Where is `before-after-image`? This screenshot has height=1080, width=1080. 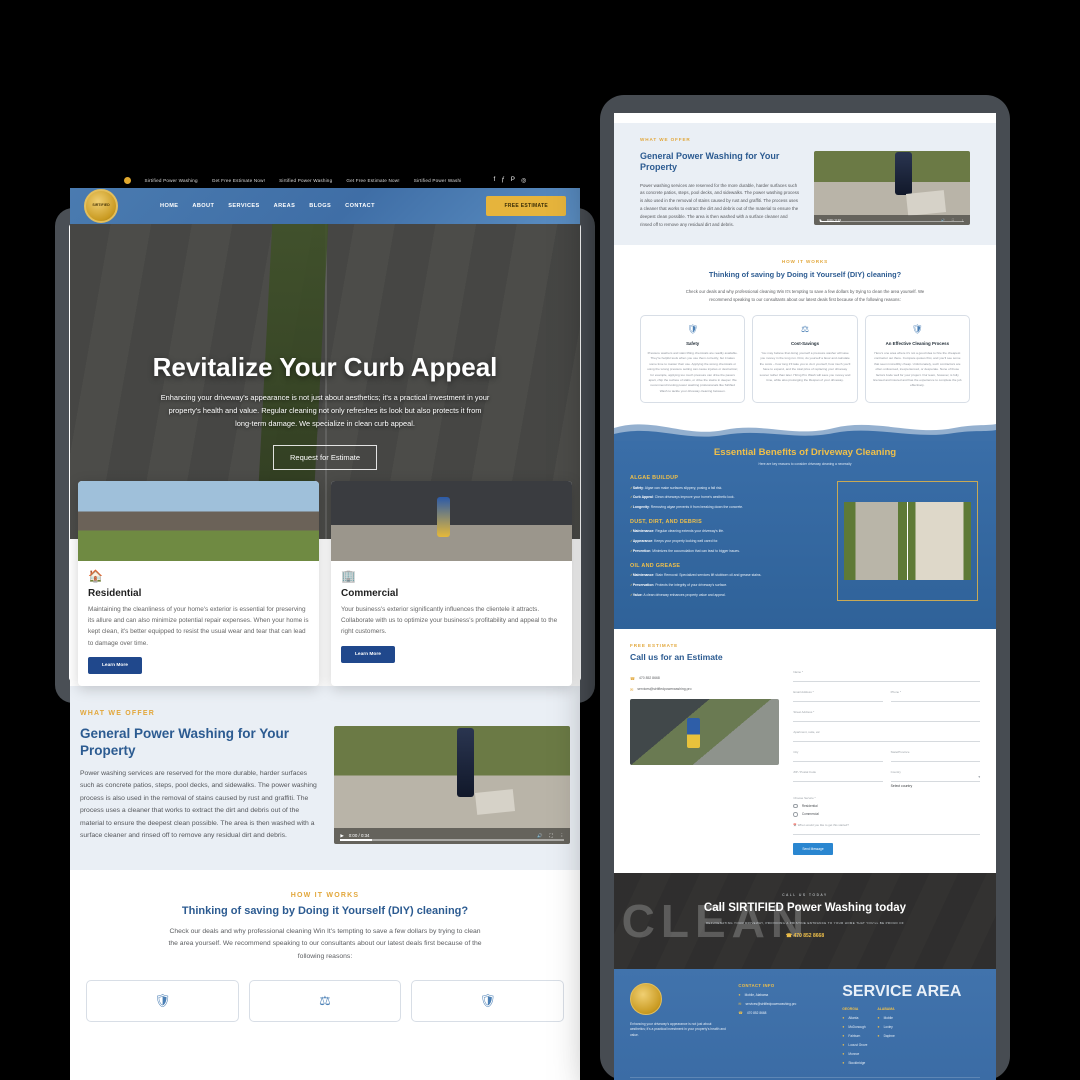
before-after-image is located at coordinates (907, 540).